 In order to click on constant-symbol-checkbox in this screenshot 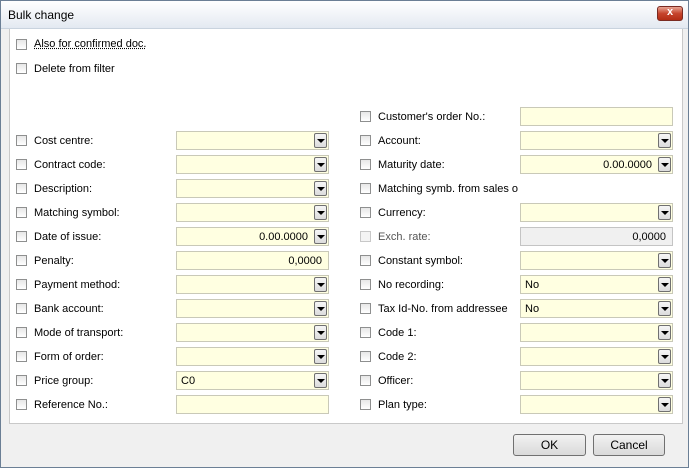, I will do `click(365, 260)`.